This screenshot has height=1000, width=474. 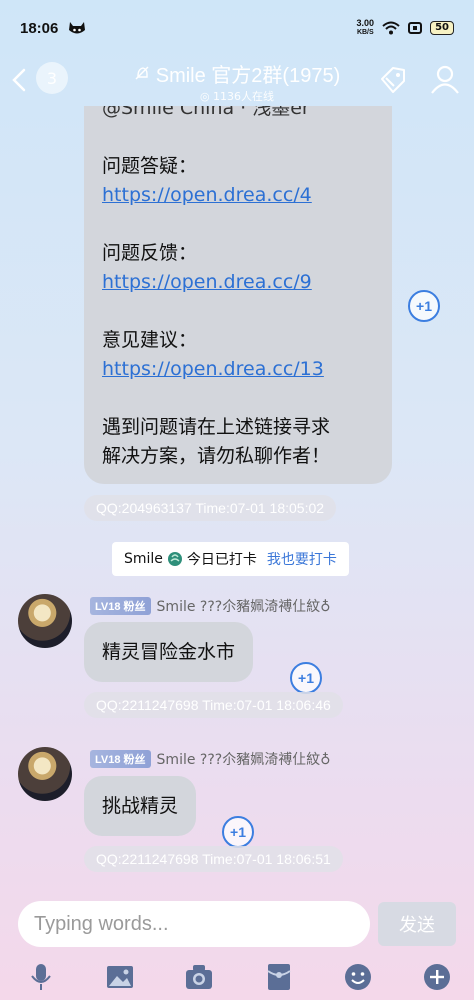 I want to click on image-icon, so click(x=120, y=977).